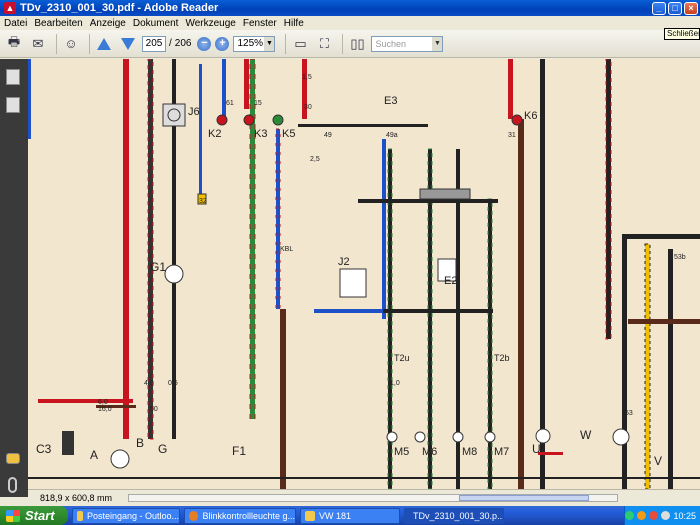 The width and height of the screenshot is (700, 525). I want to click on collaborate-button: ☺, so click(71, 44).